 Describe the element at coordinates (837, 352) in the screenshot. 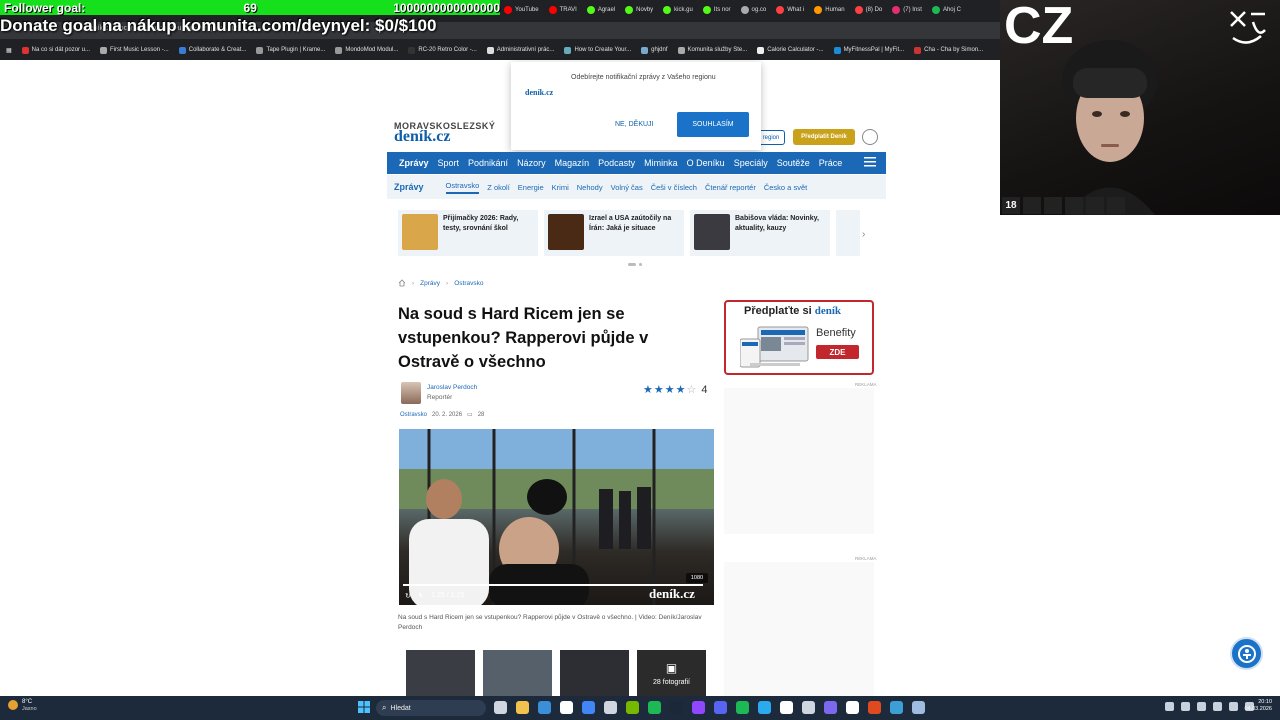

I see `ad-cta-button: ZDE` at that location.